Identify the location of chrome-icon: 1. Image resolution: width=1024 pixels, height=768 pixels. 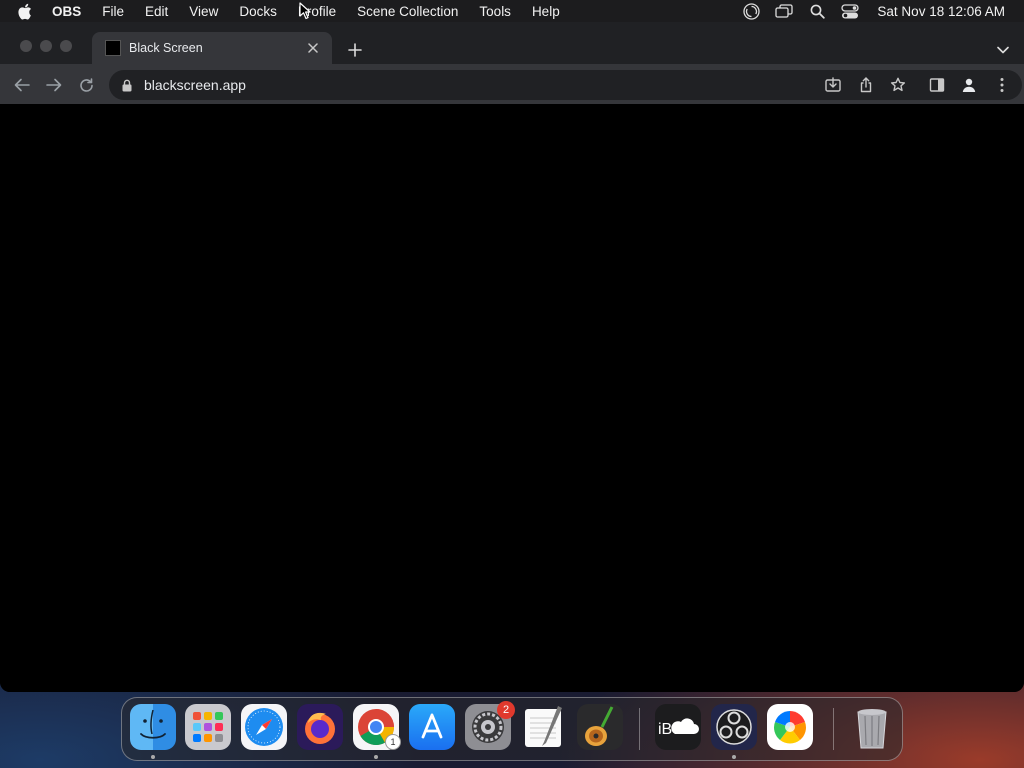
(377, 731).